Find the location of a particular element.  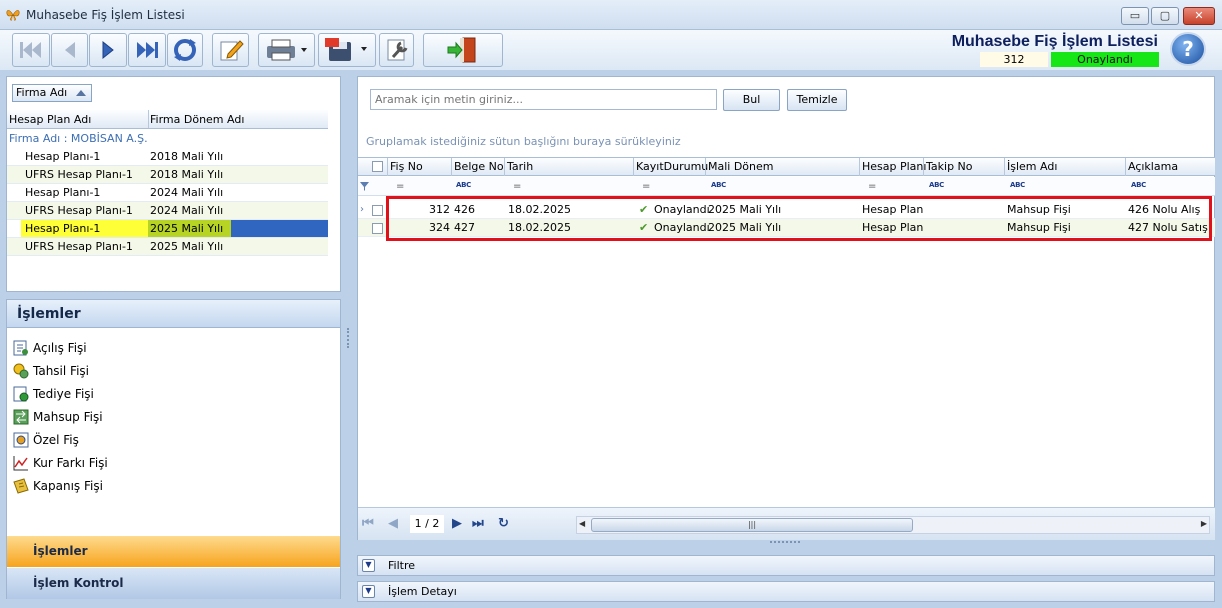

nav-islem-kontrol: İşlem Kontrol is located at coordinates (173, 583).